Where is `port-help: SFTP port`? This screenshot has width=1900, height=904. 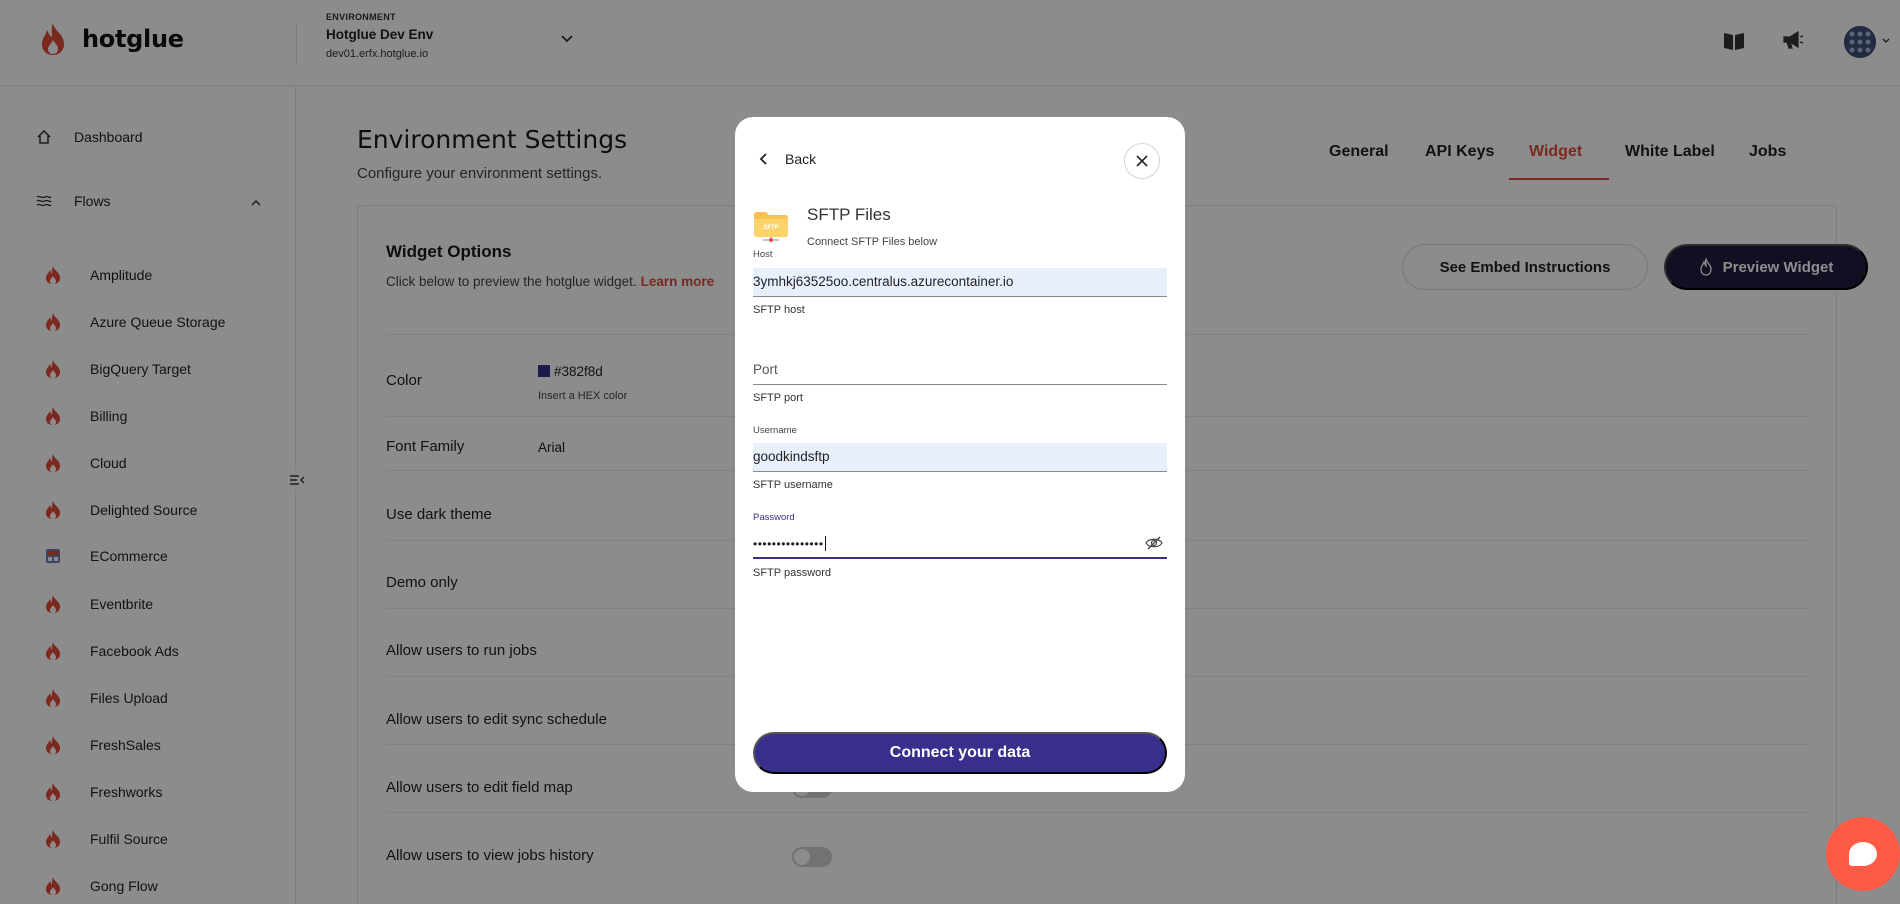
port-help: SFTP port is located at coordinates (778, 398).